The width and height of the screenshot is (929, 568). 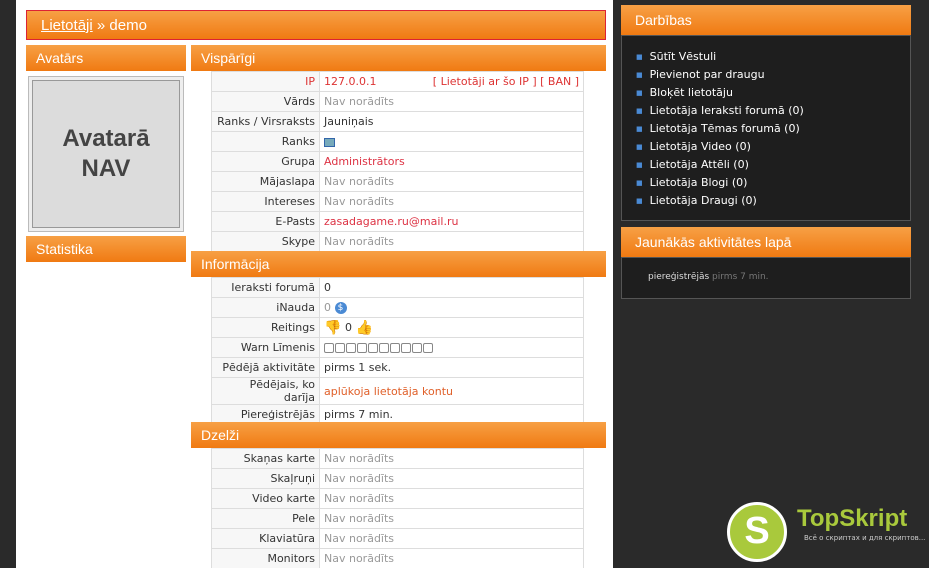 I want to click on coin-icon: $, so click(x=340, y=308).